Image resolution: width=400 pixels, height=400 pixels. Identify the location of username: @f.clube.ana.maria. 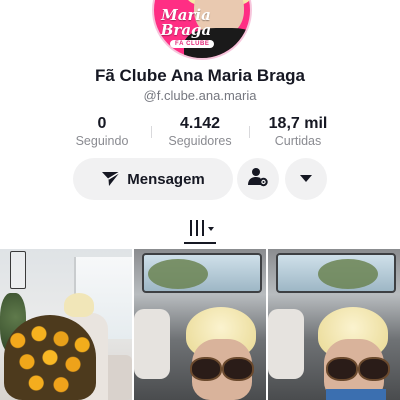
(200, 95).